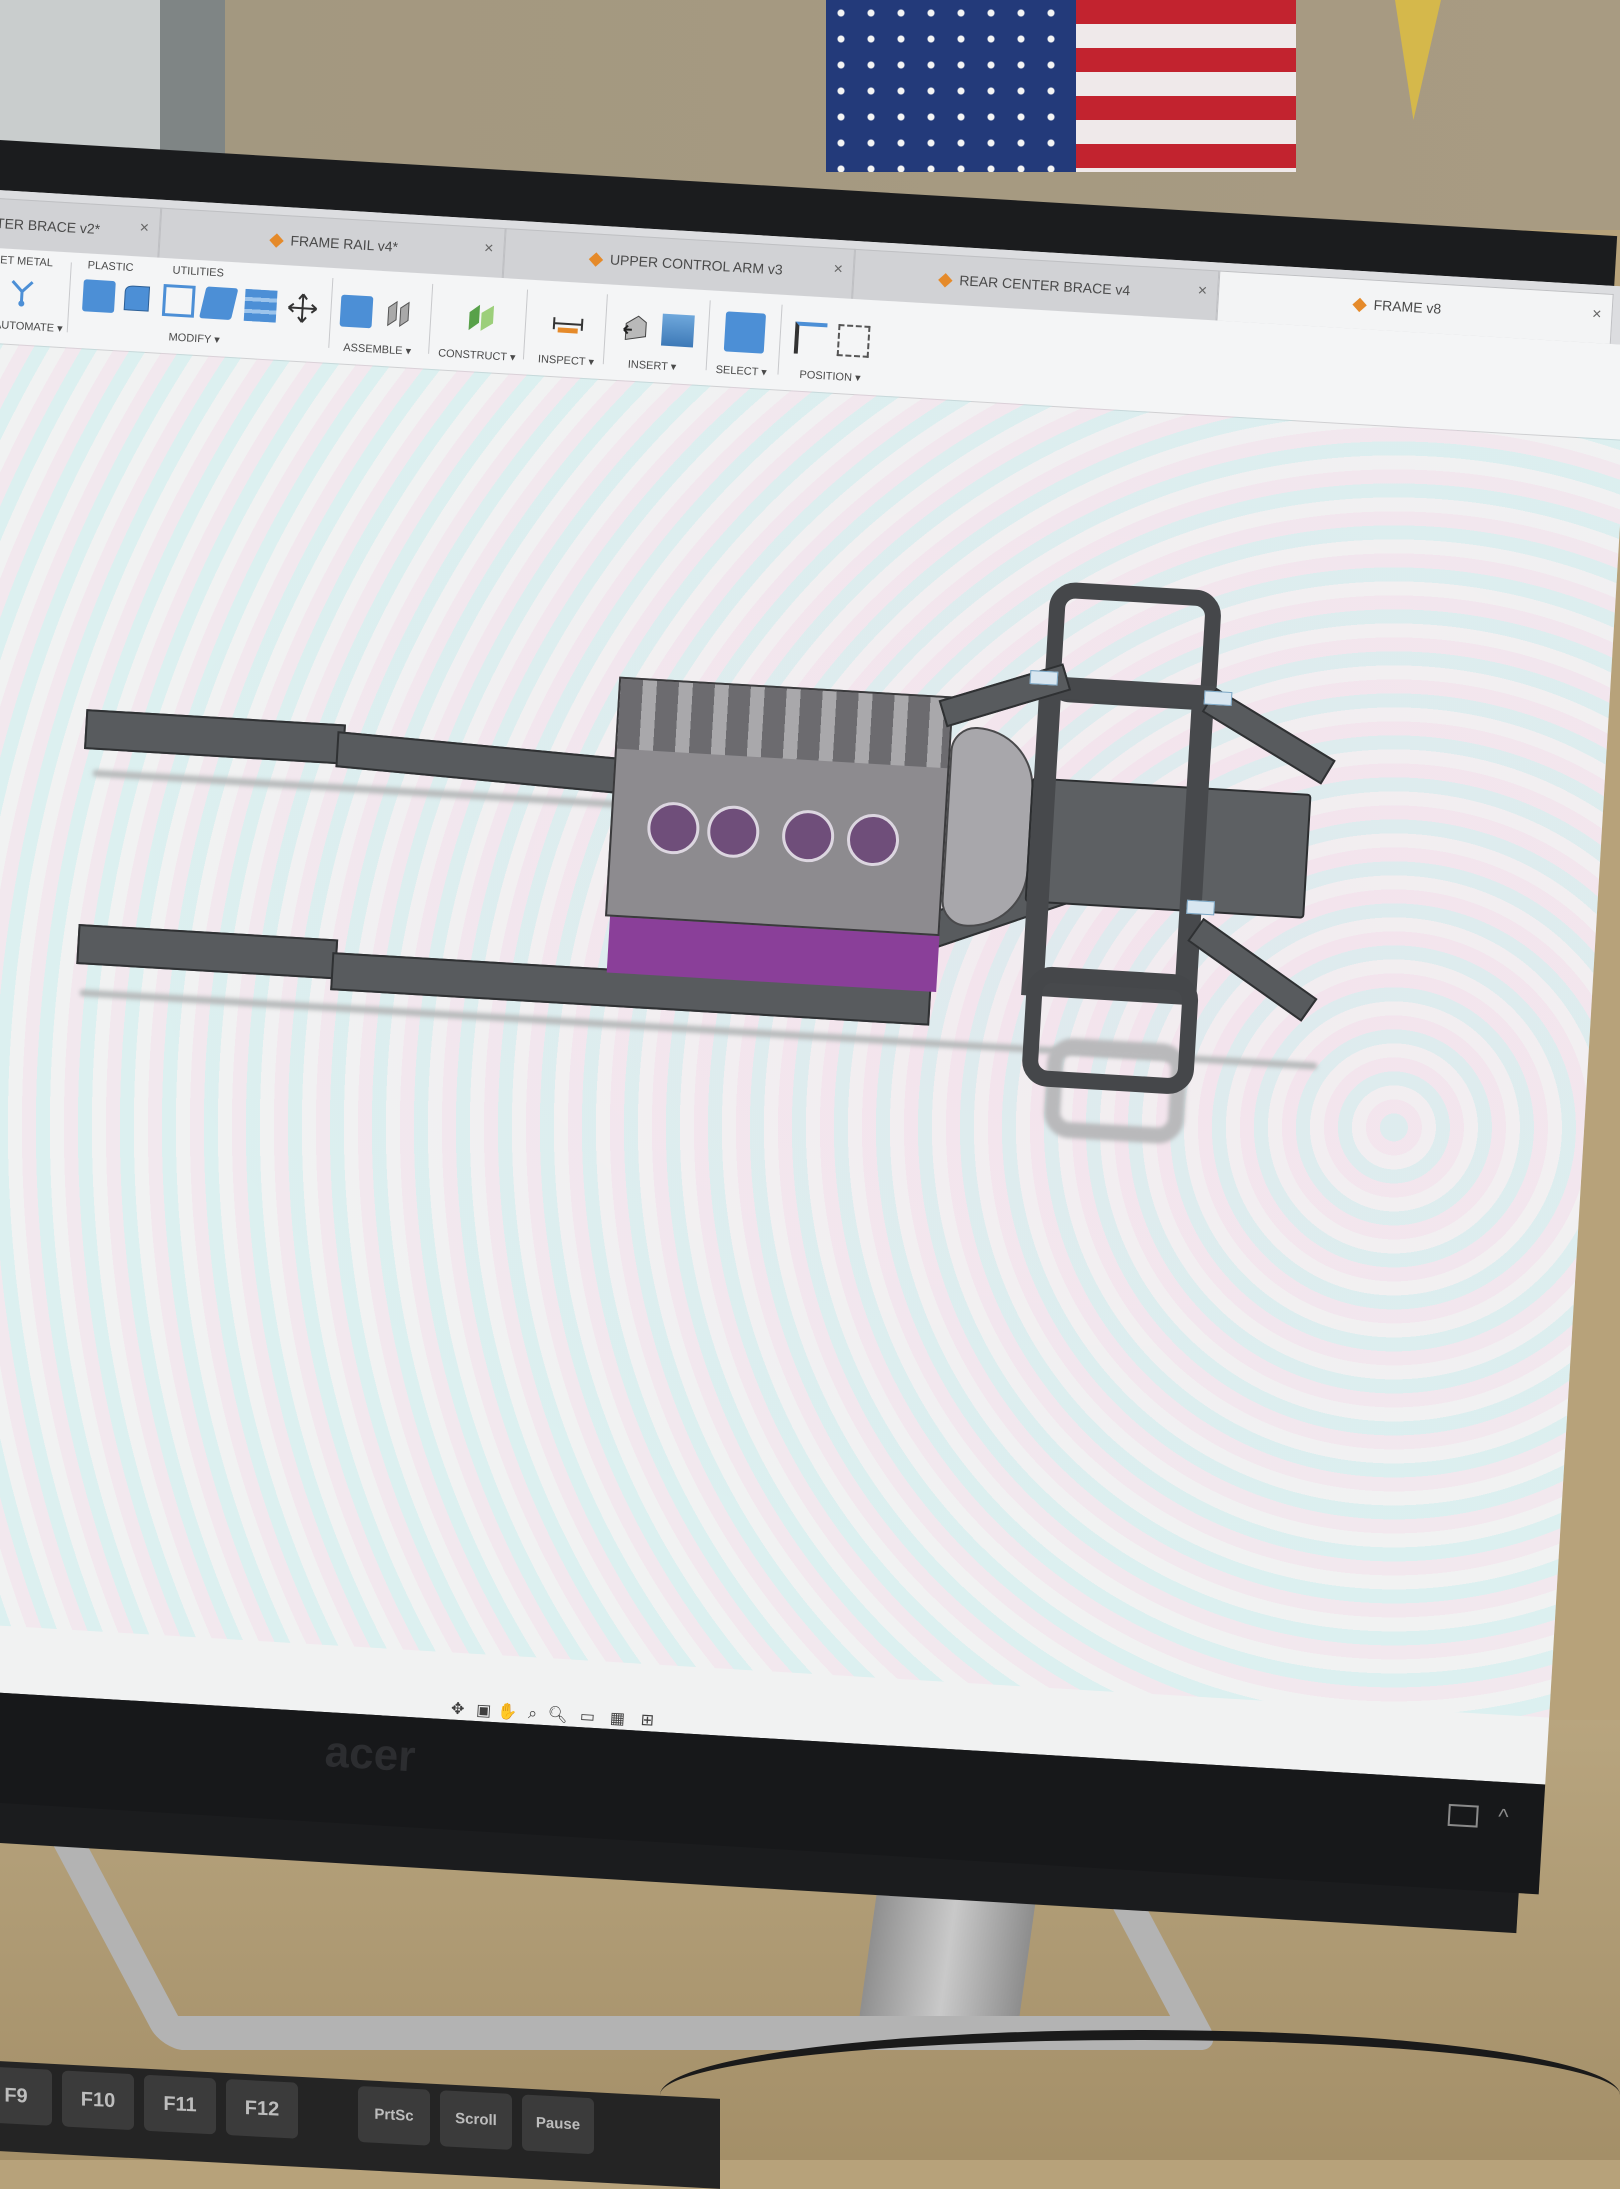  I want to click on position-revert-icon, so click(853, 341).